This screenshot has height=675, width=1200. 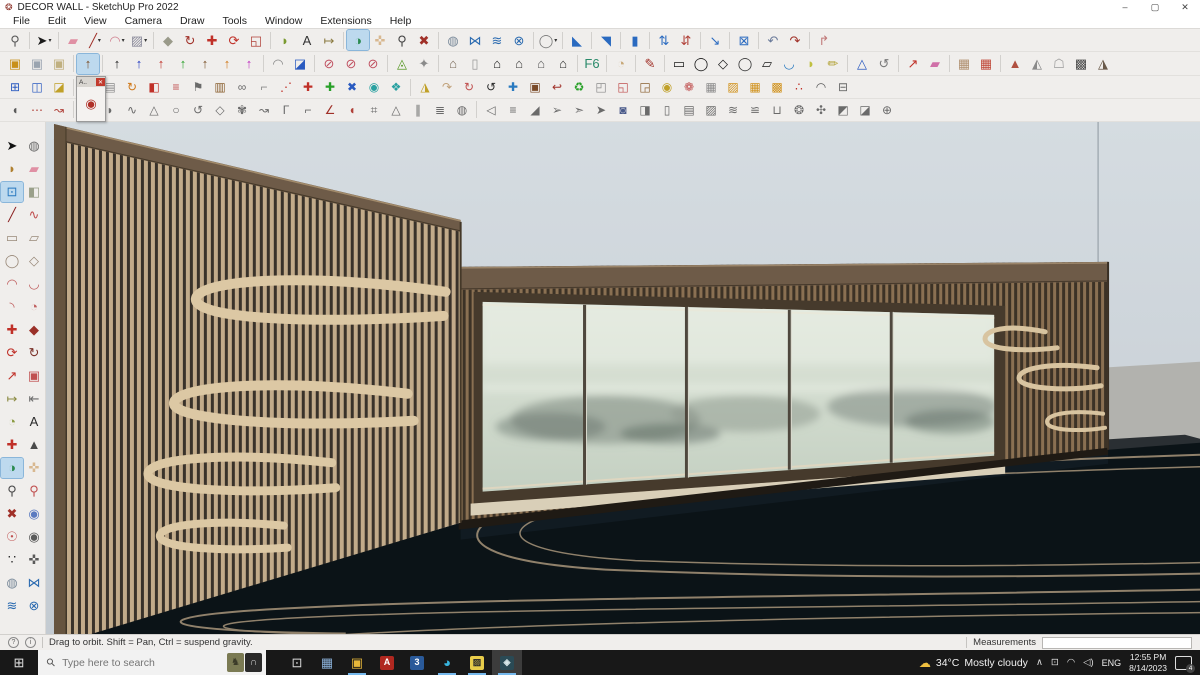 I want to click on taskbar-search: ⚲ ♞ ∩, so click(x=152, y=662).